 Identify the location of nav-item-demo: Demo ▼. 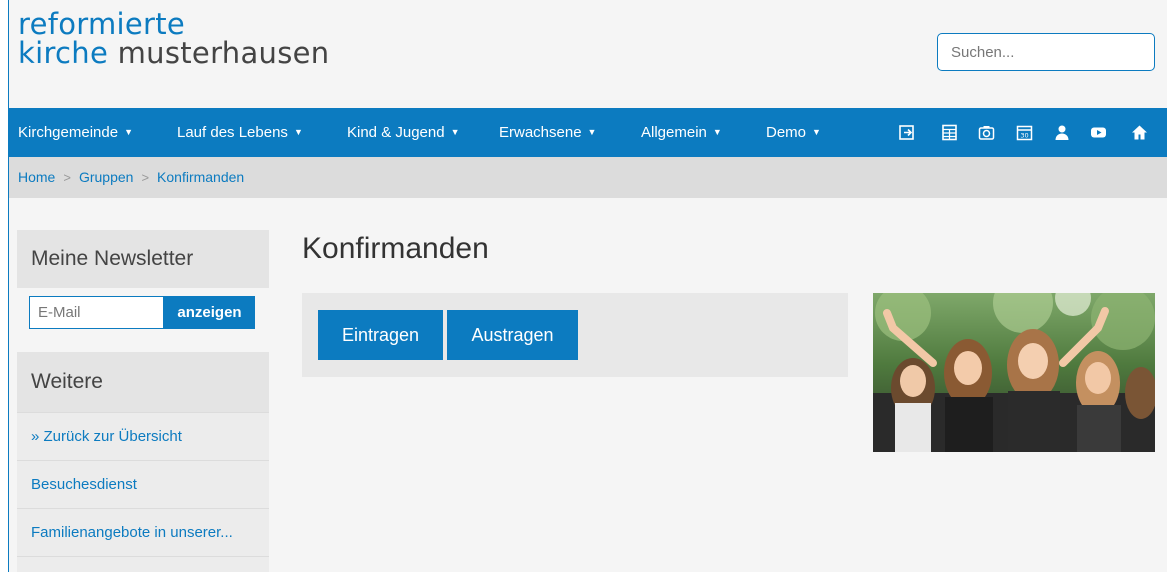
(793, 132).